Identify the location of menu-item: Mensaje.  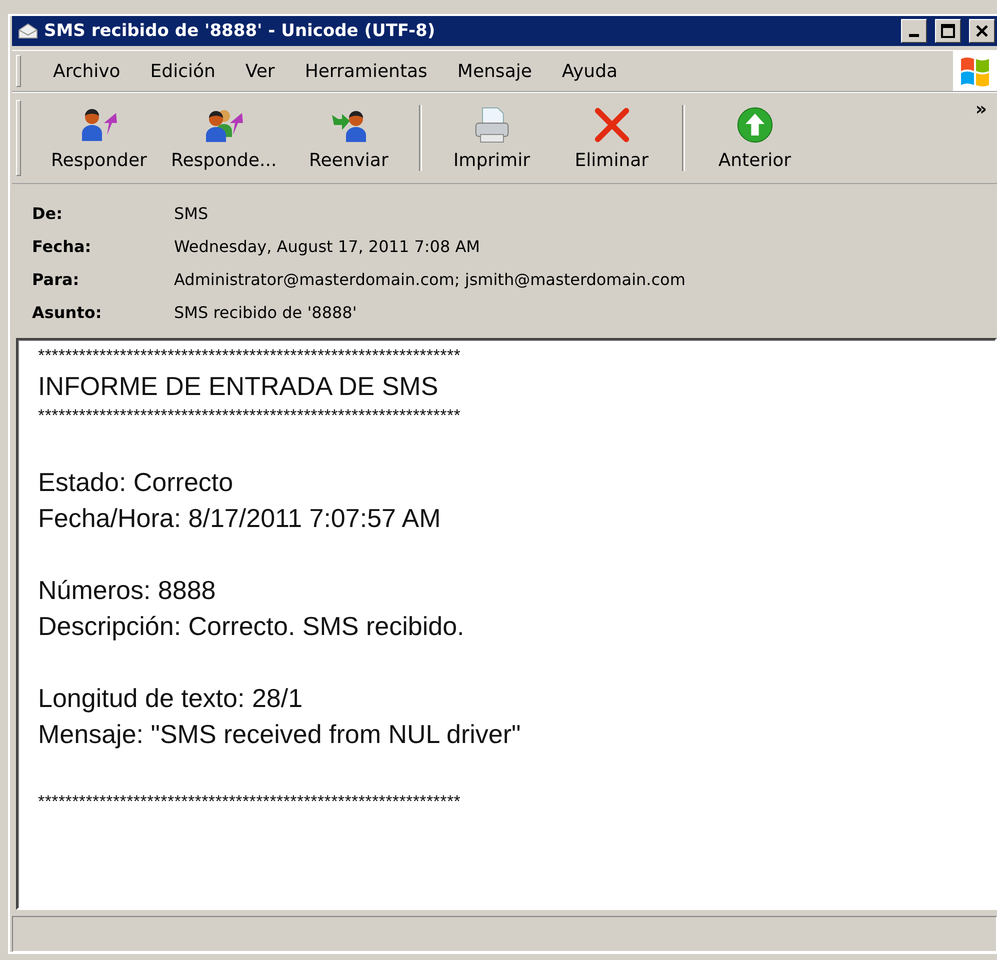
(495, 71).